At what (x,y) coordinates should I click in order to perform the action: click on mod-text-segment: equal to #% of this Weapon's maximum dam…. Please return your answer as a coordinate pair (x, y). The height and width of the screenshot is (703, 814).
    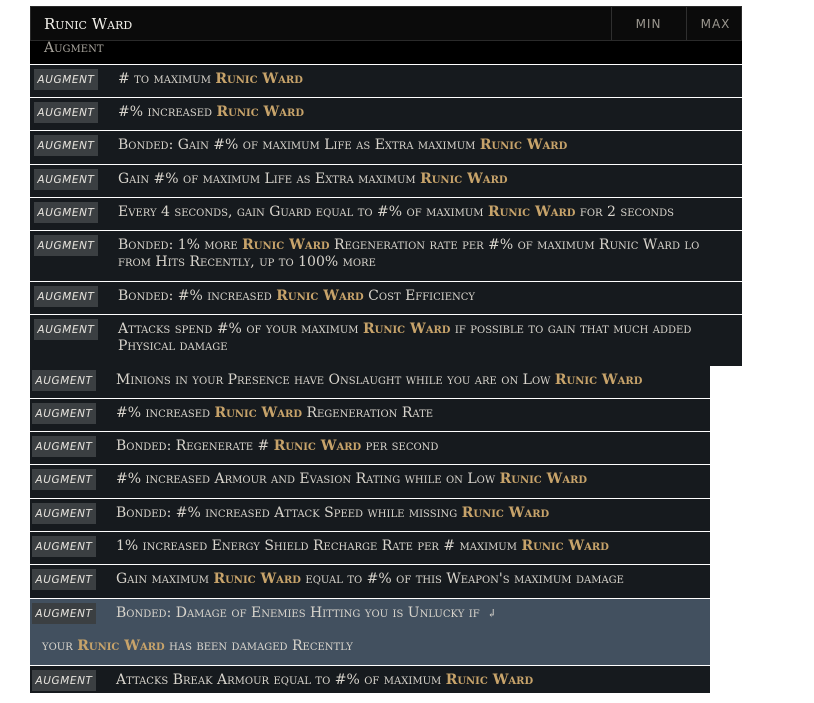
    Looking at the image, I should click on (462, 579).